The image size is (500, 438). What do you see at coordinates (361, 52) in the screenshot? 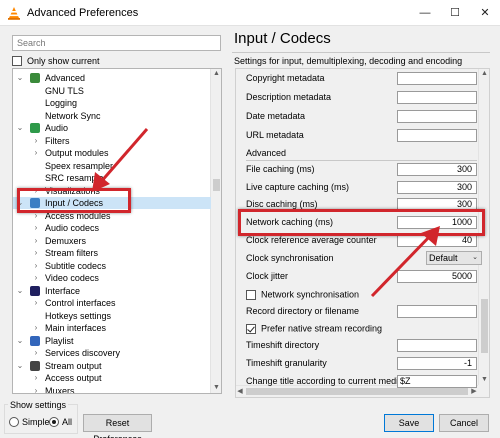
I see `title-divider` at bounding box center [361, 52].